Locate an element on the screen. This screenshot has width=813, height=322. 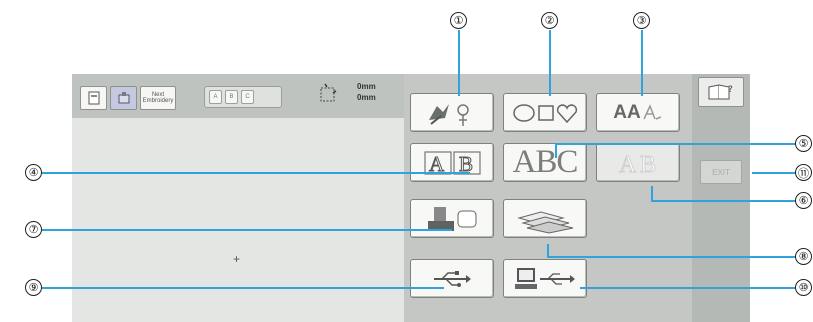
size-width-value: 0mm is located at coordinates (366, 97).